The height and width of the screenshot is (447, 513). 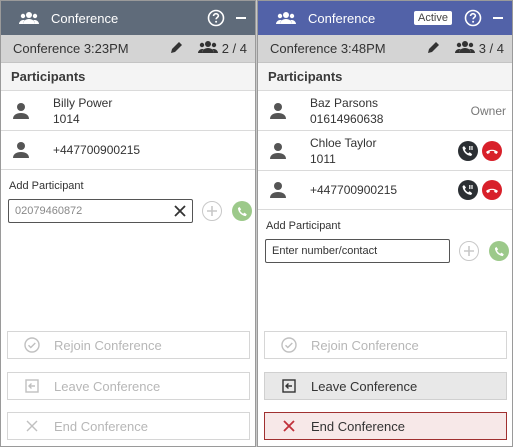 I want to click on add-participant-input: 02079460872, so click(x=100, y=211).